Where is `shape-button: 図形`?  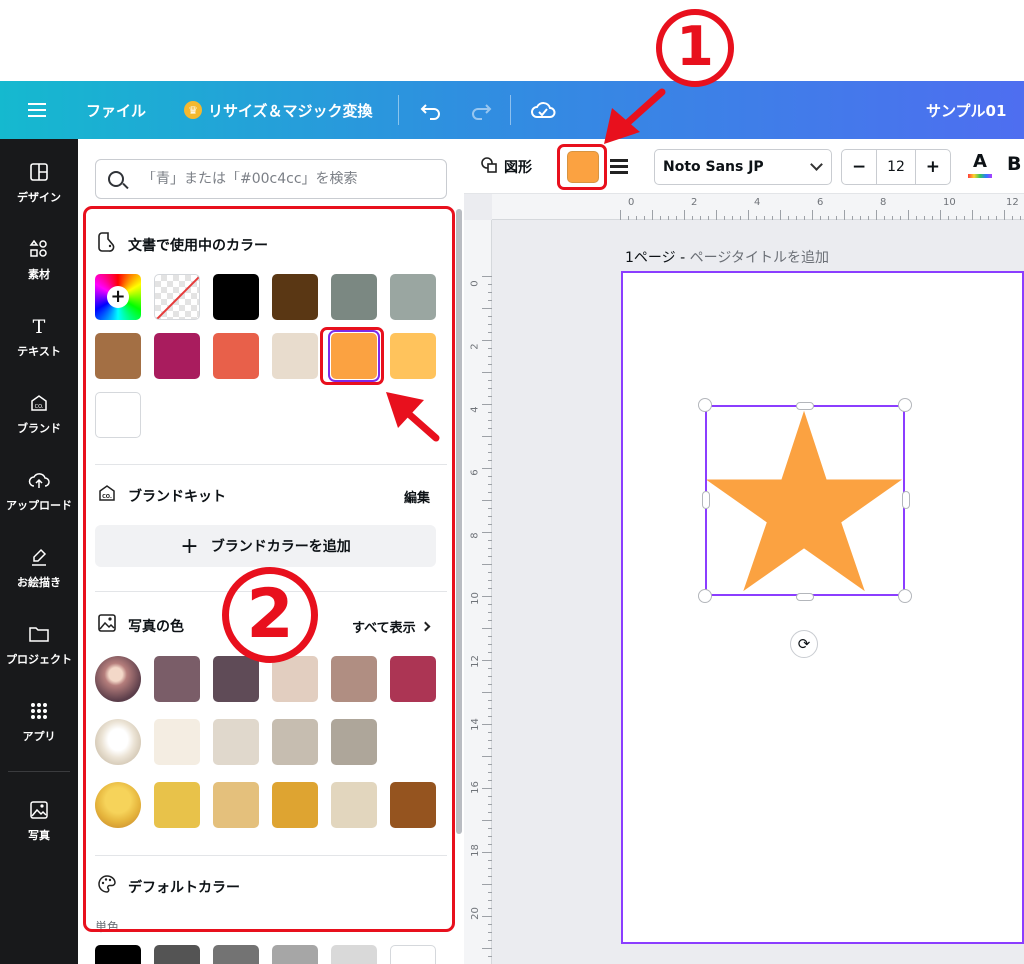
shape-button: 図形 is located at coordinates (506, 166).